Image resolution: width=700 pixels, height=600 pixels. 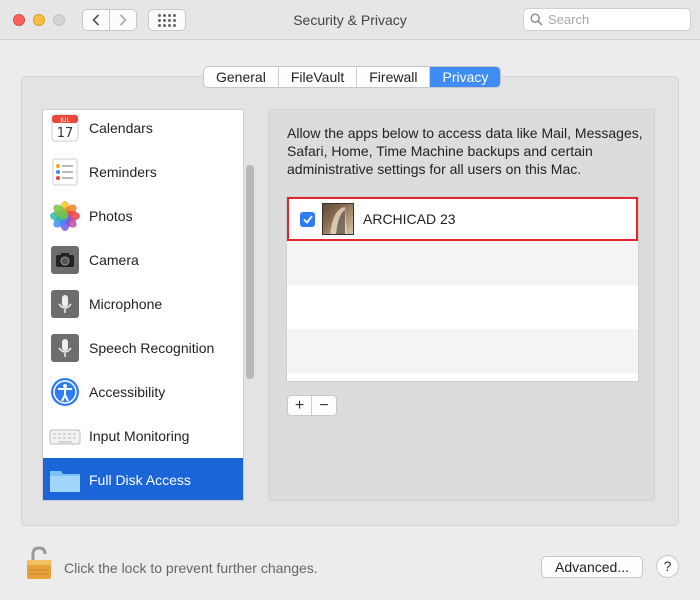 What do you see at coordinates (65, 480) in the screenshot?
I see `folder-icon` at bounding box center [65, 480].